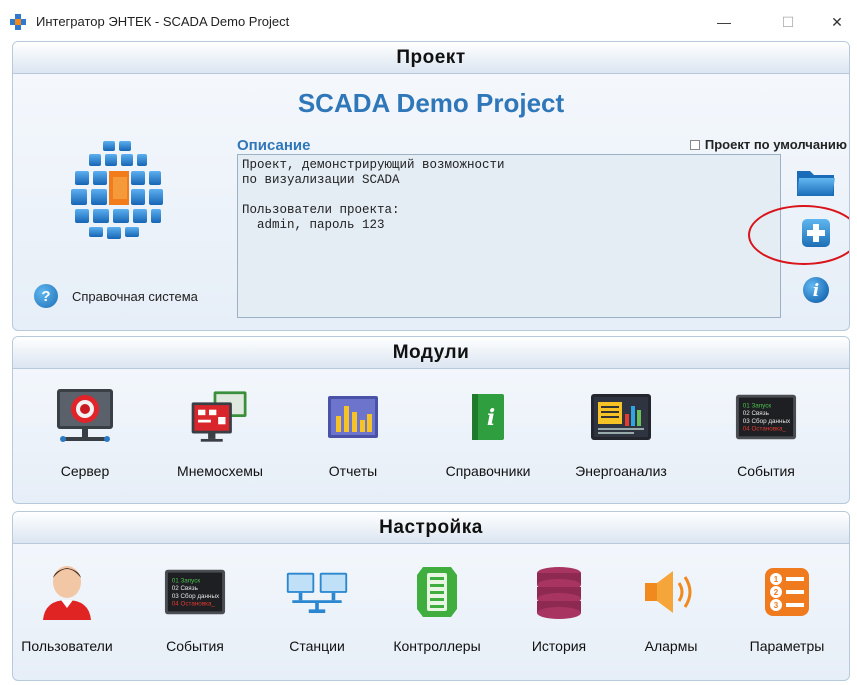 The image size is (857, 685). I want to click on directories-icon: i, so click(488, 417).